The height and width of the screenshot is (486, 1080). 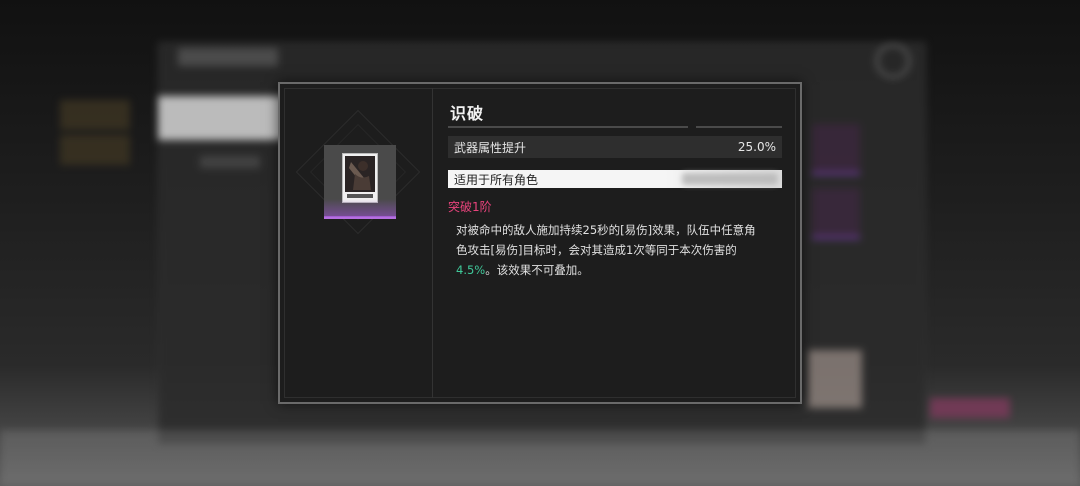 I want to click on highlight-value: 4.5%, so click(x=471, y=270).